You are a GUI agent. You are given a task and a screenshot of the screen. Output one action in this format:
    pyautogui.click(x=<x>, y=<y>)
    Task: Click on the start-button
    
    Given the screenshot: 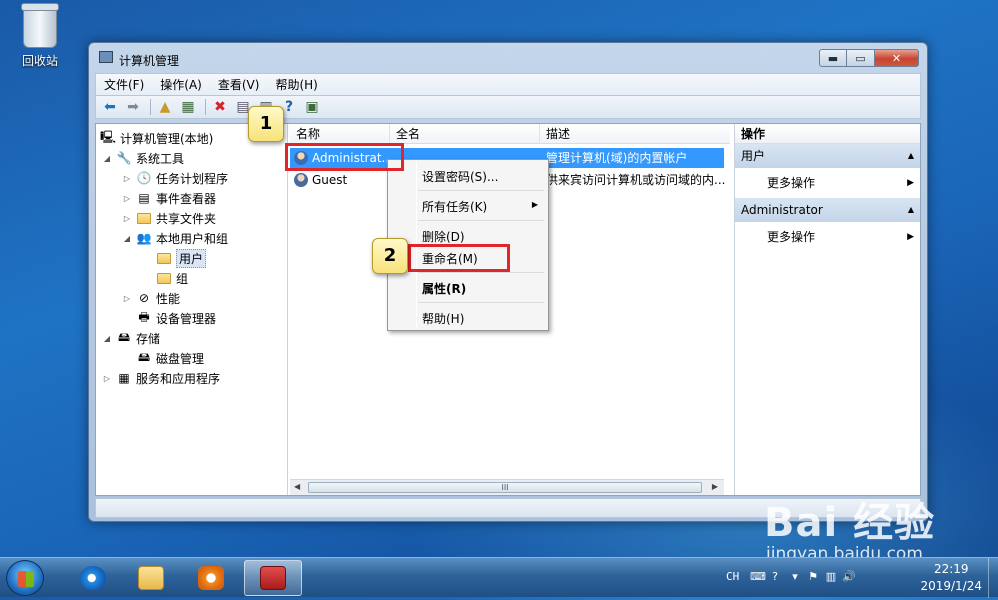 What is the action you would take?
    pyautogui.click(x=25, y=578)
    